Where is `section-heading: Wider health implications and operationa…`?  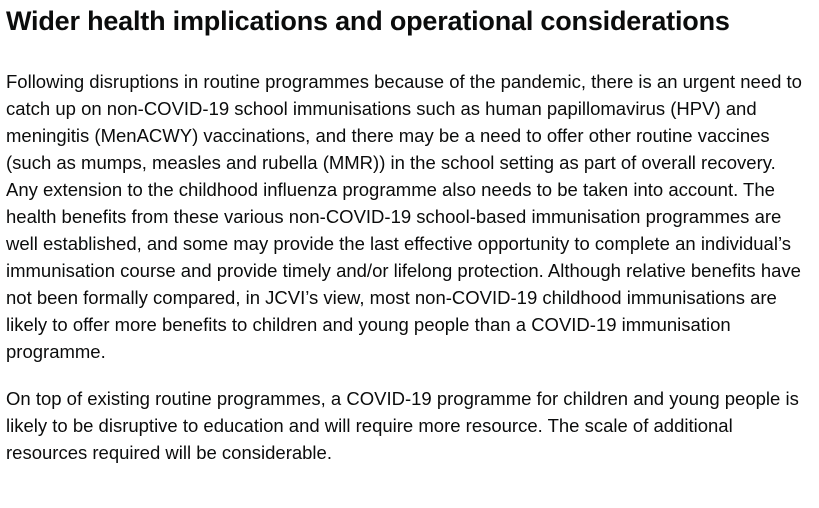
section-heading: Wider health implications and operationa… is located at coordinates (368, 21).